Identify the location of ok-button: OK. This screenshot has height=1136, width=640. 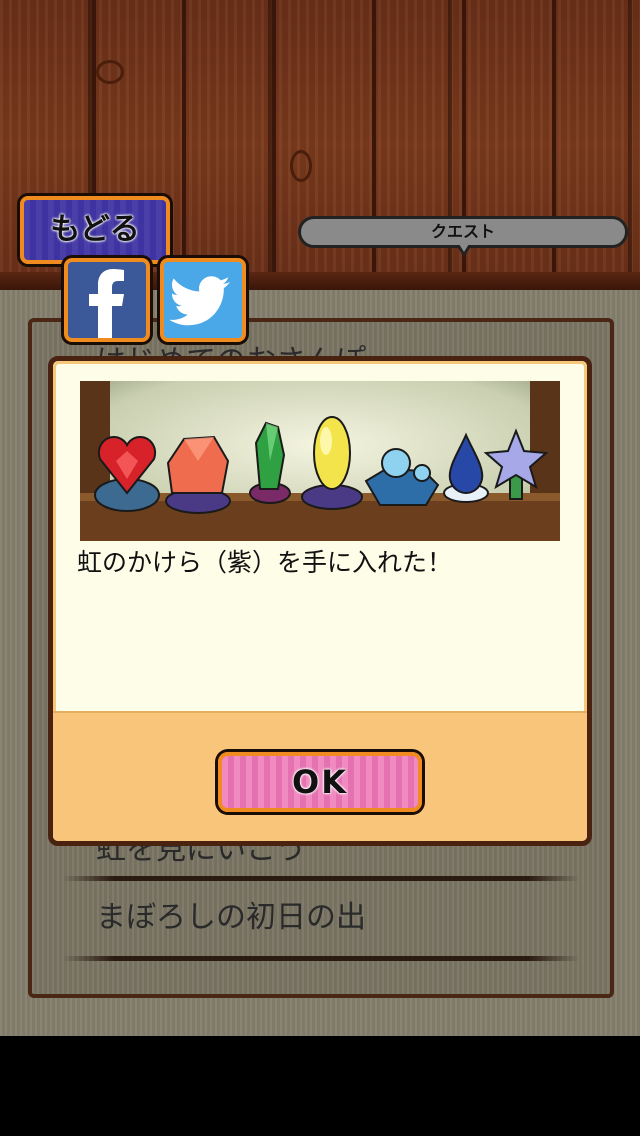
(320, 782).